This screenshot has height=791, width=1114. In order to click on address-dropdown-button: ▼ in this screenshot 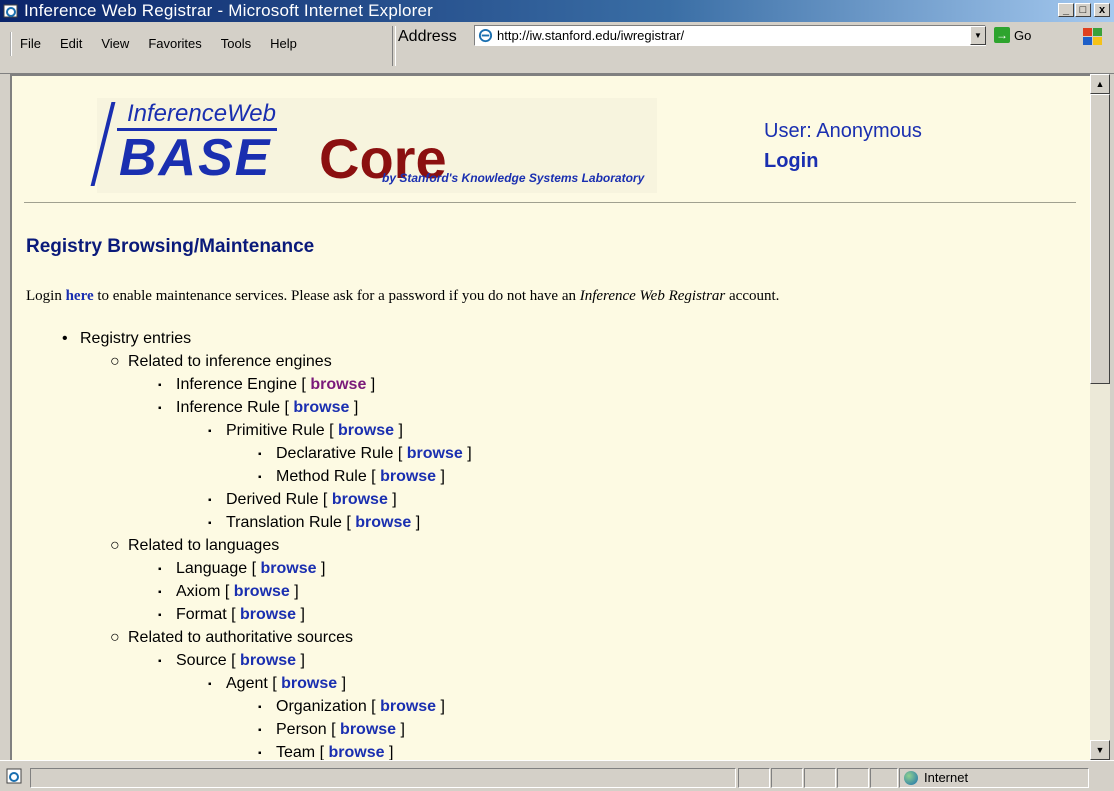, I will do `click(978, 35)`.